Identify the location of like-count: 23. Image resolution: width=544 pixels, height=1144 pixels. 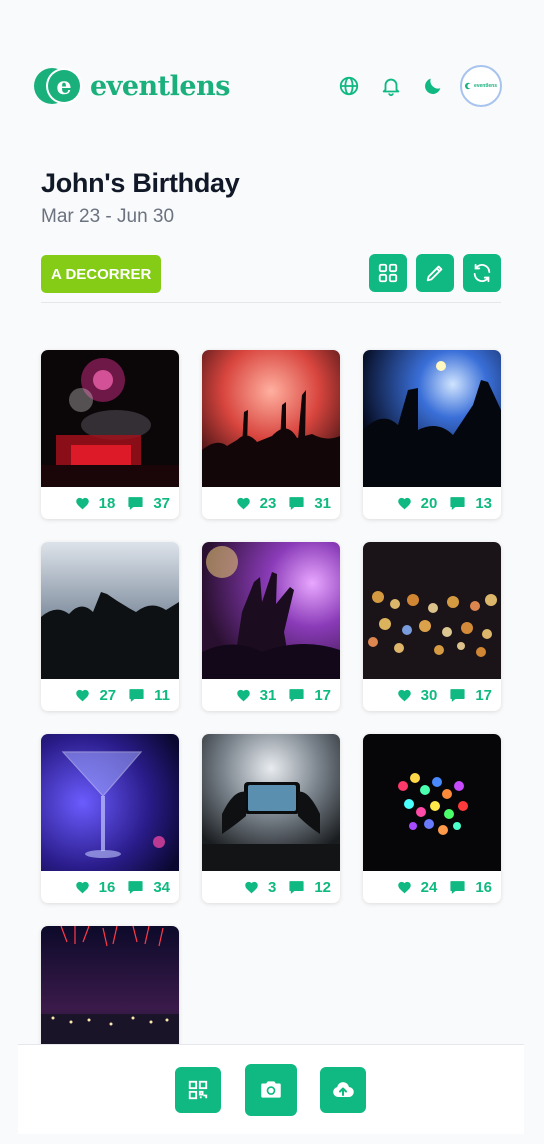
(256, 503).